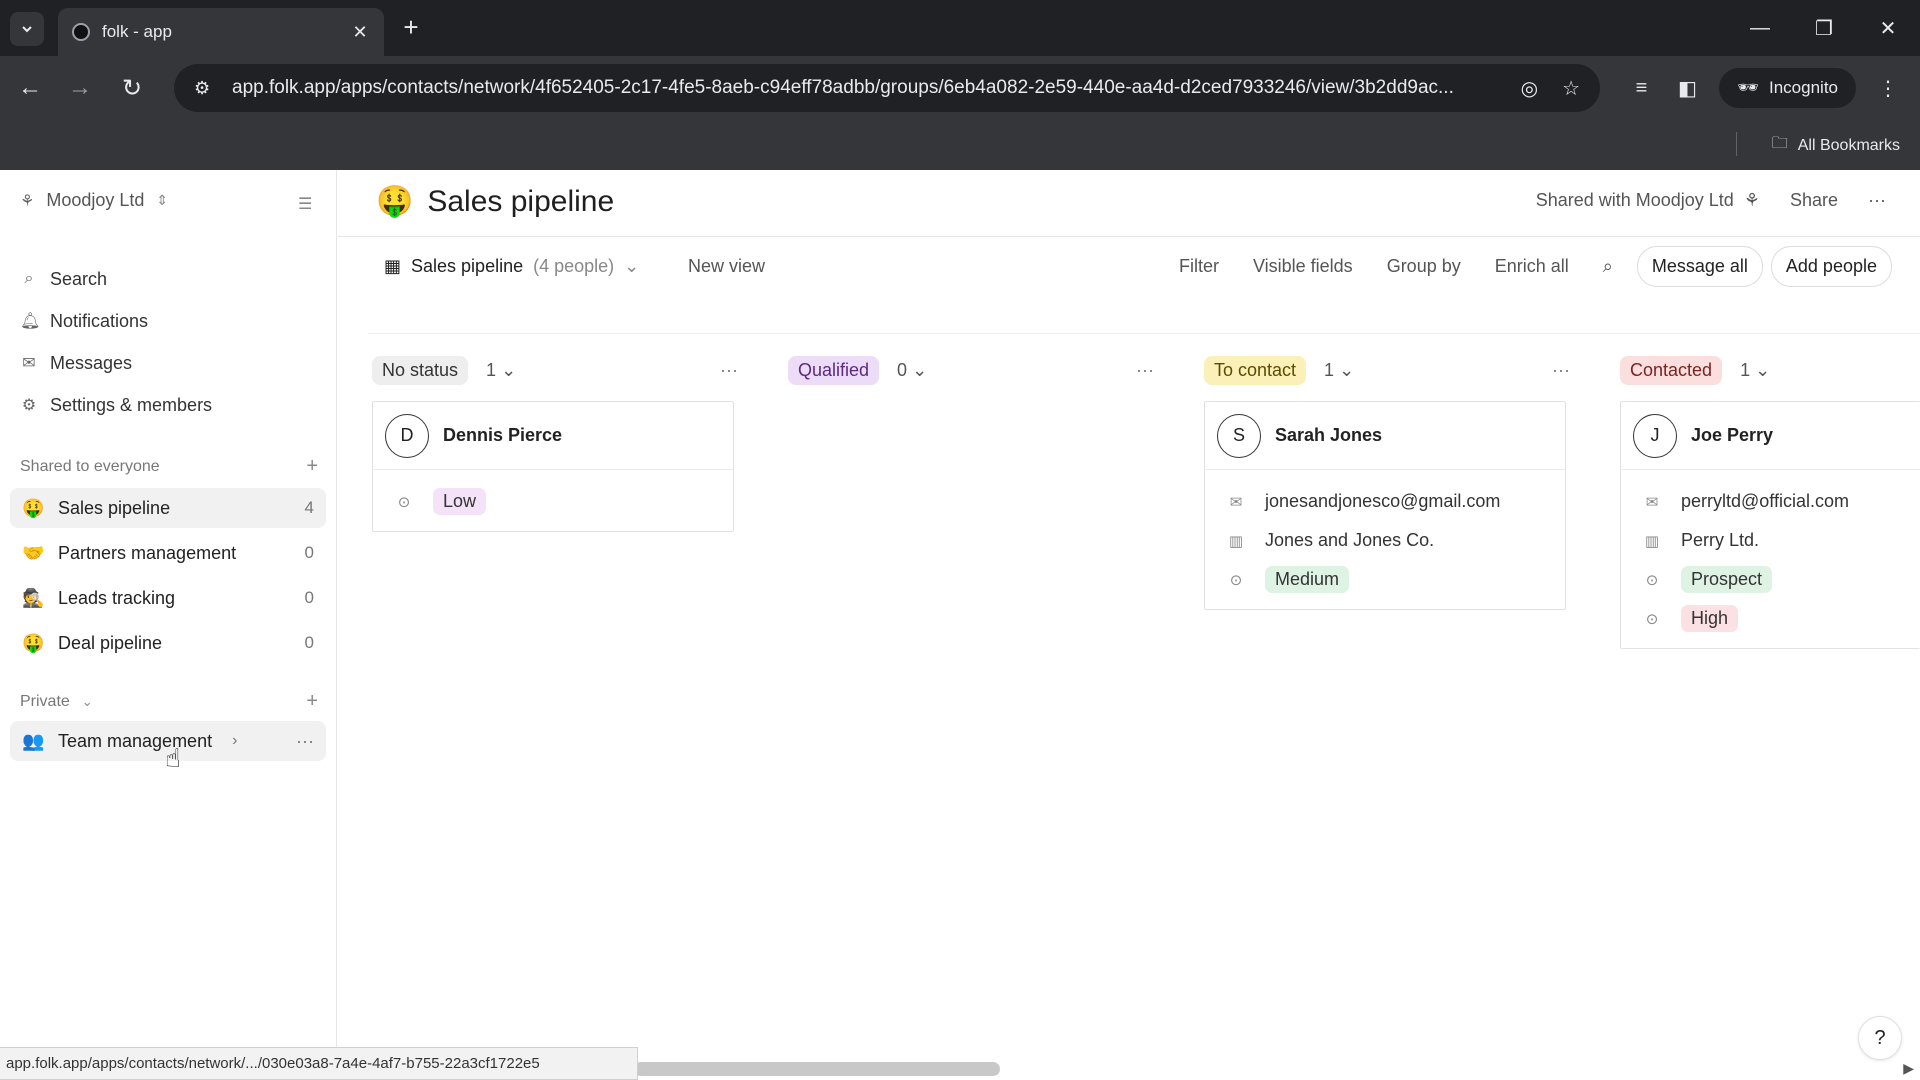 This screenshot has height=1080, width=1920. Describe the element at coordinates (1720, 540) in the screenshot. I see `company-value: Perry Ltd.` at that location.